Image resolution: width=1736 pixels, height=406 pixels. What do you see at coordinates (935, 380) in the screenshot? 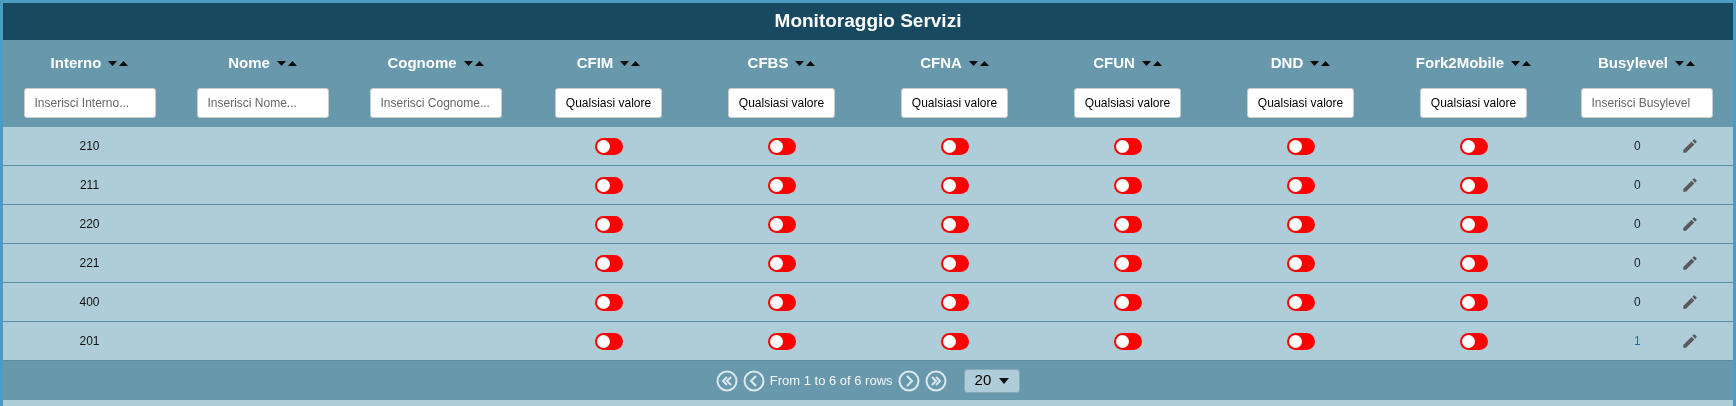
I see `last-page-icon` at bounding box center [935, 380].